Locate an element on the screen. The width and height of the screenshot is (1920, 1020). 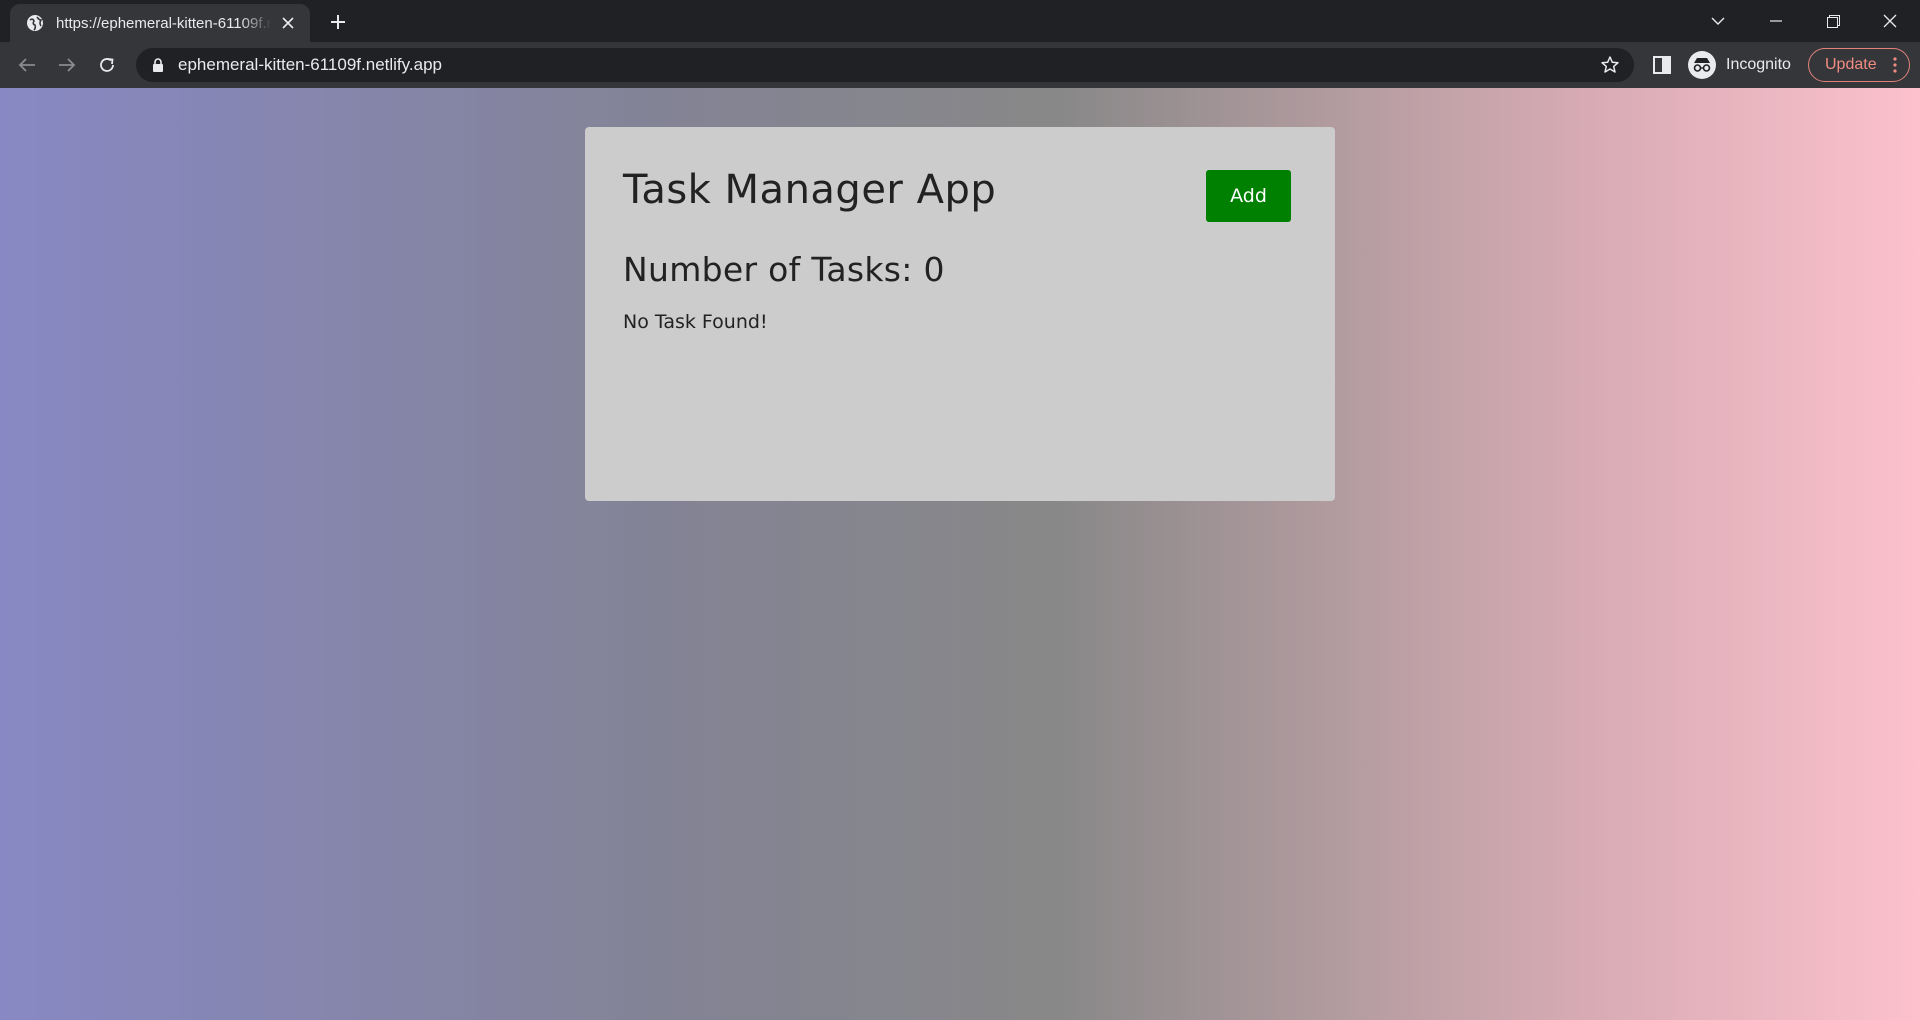
task-count-heading: Number of Tasks: 0 is located at coordinates (784, 269).